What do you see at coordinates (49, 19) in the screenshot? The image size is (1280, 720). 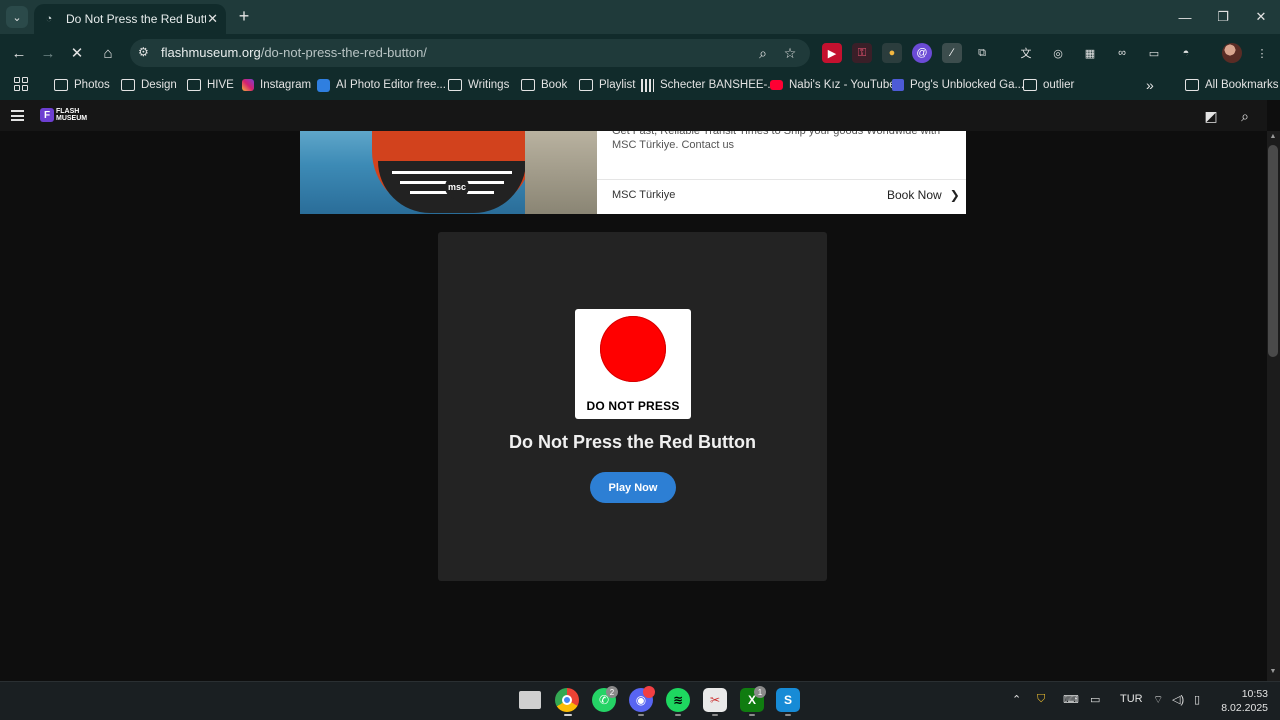 I see `tab-favicon-icon: ◔` at bounding box center [49, 19].